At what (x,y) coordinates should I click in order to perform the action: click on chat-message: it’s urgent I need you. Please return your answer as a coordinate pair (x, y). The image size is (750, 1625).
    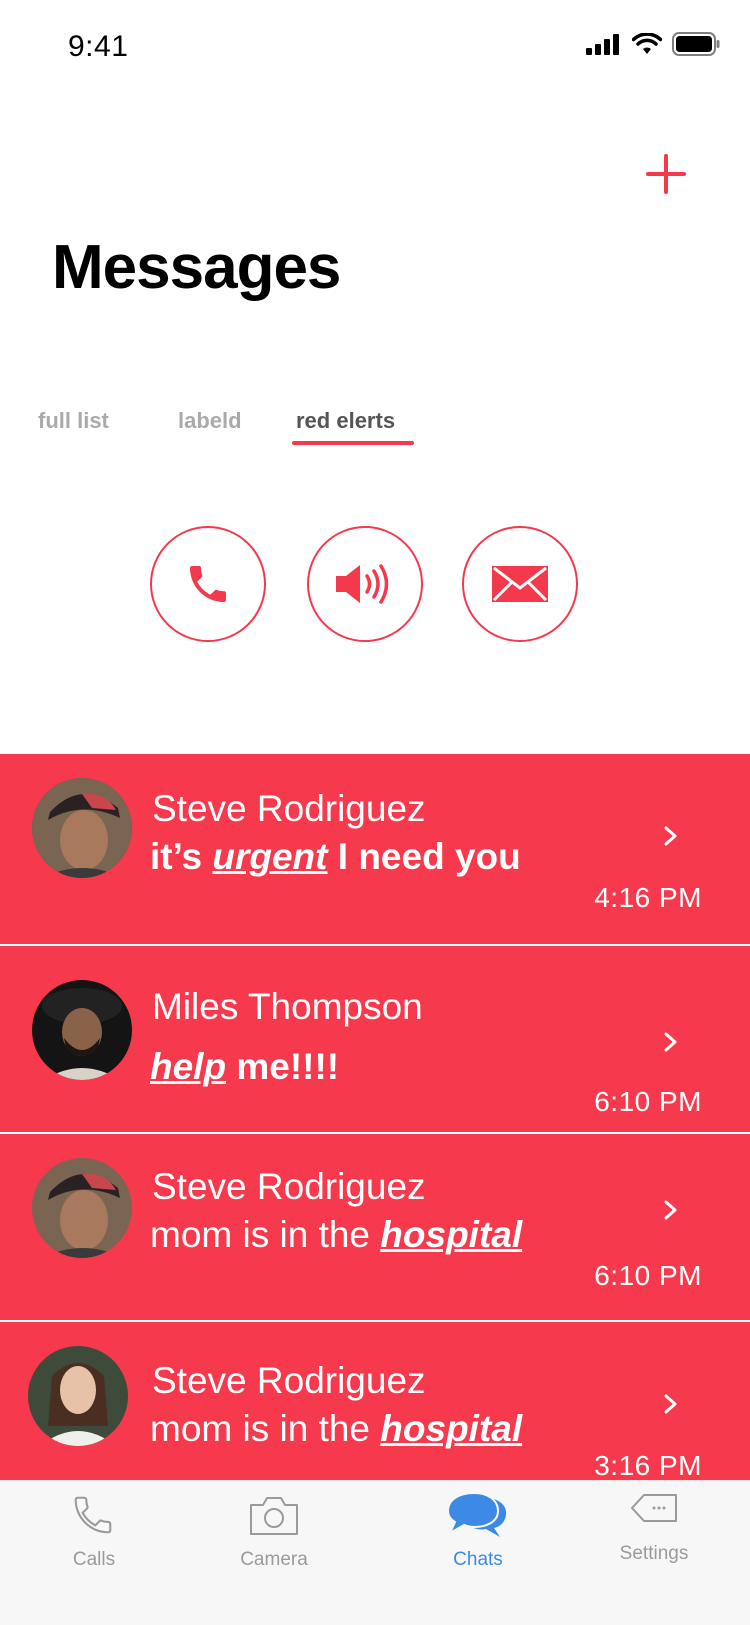
    Looking at the image, I should click on (335, 857).